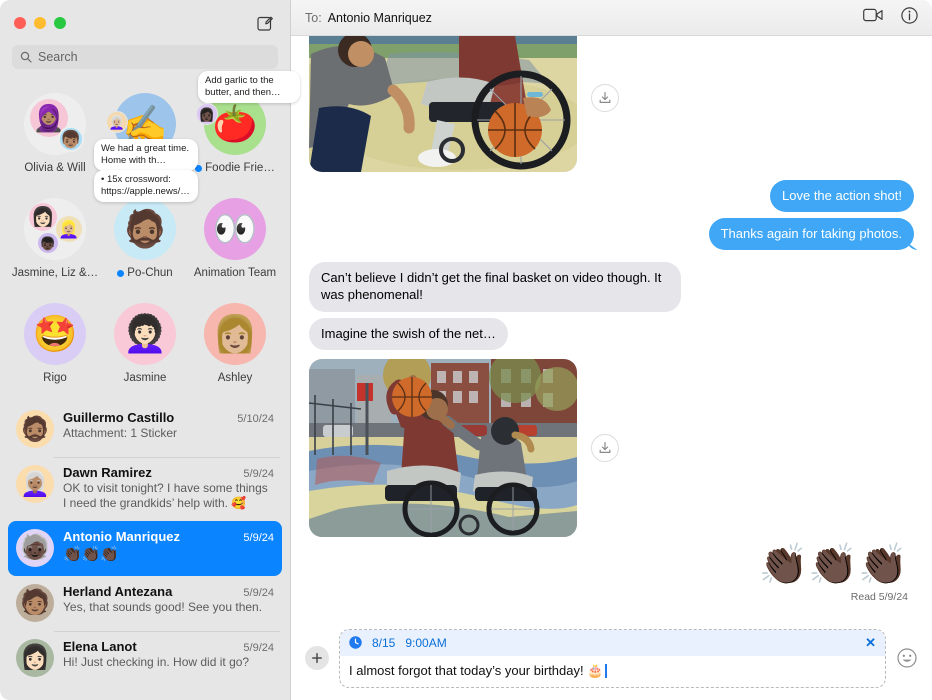 The height and width of the screenshot is (700, 932). I want to click on conversation-row-top: Guillermo Castillo 5/10/24, so click(168, 417).